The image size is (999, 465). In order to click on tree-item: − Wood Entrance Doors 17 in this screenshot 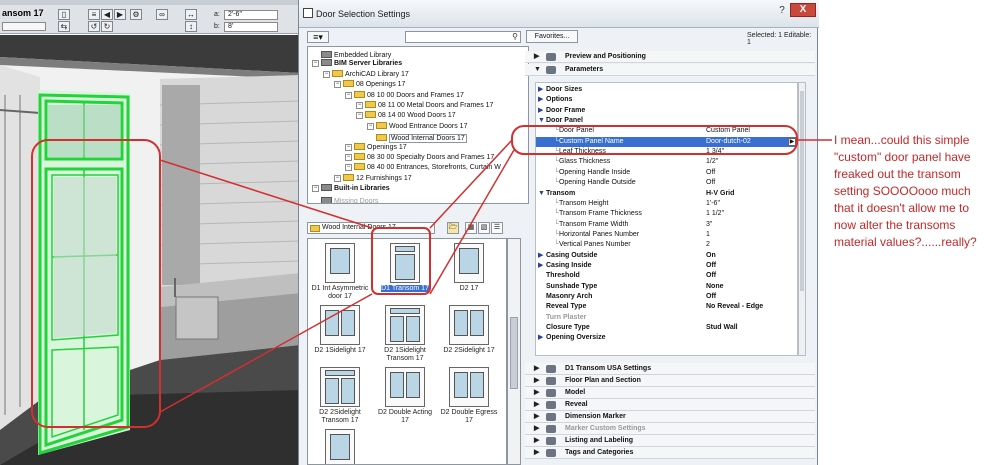, I will do `click(417, 126)`.